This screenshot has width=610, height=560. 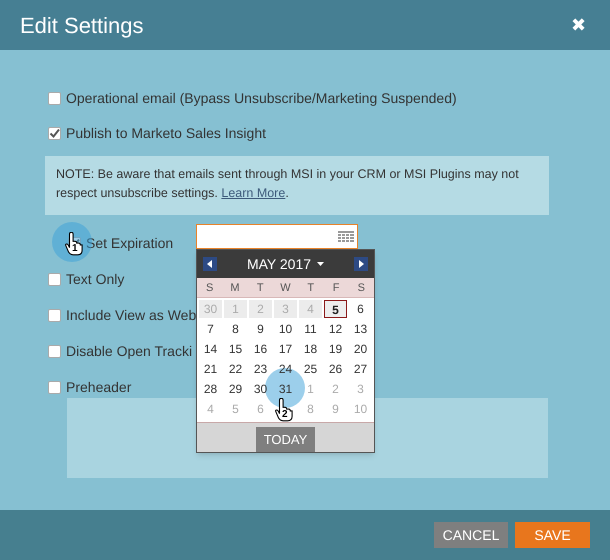 What do you see at coordinates (285, 415) in the screenshot?
I see `step-number: 2` at bounding box center [285, 415].